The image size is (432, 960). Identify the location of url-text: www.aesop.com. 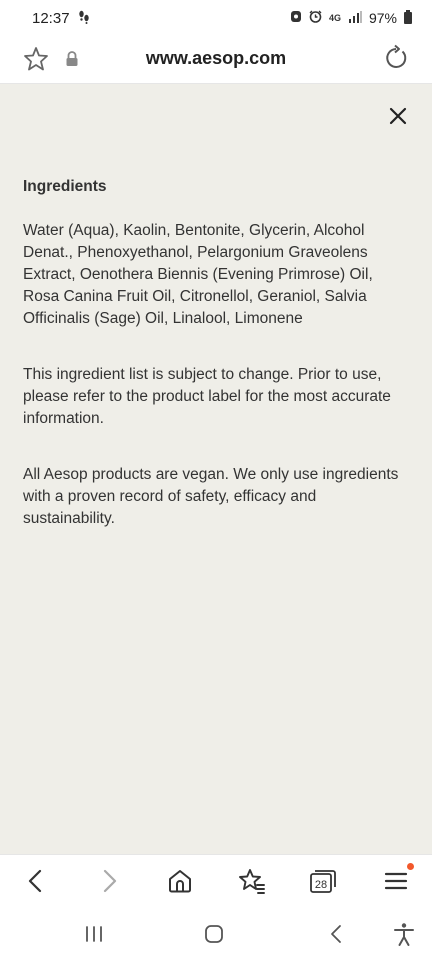
(216, 58).